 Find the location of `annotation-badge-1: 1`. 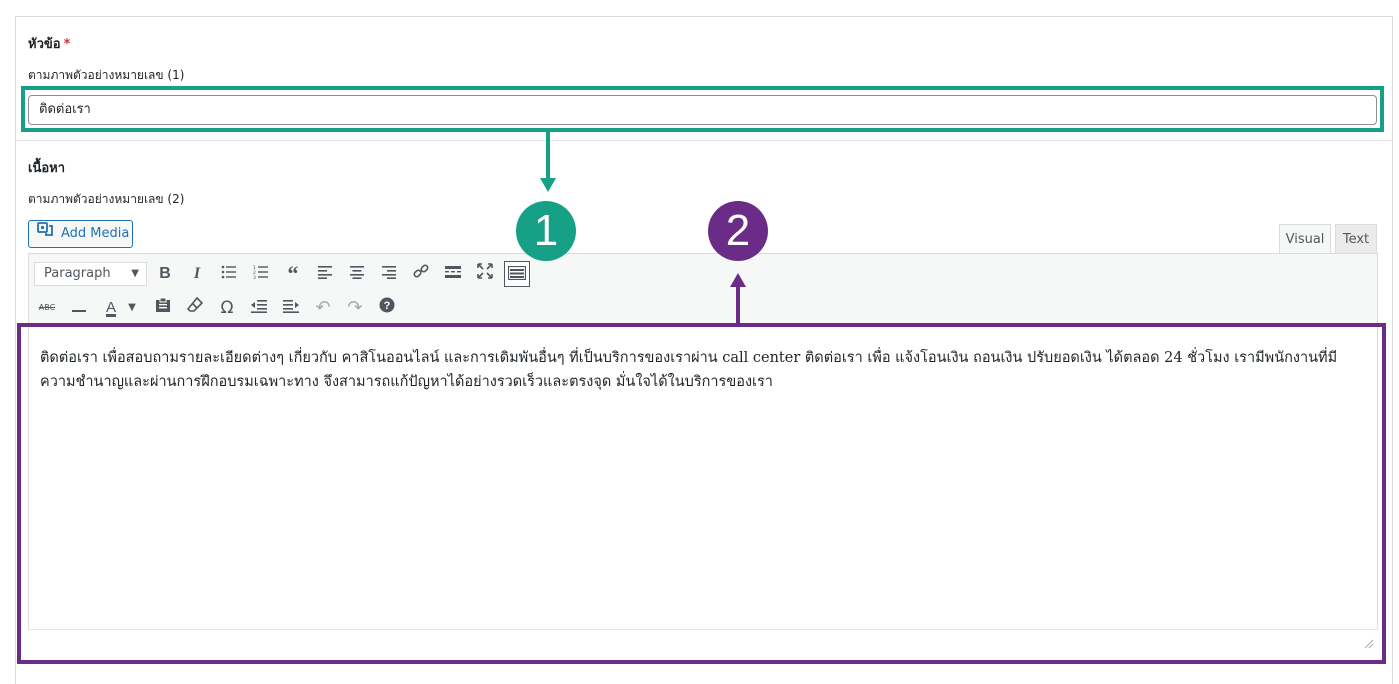

annotation-badge-1: 1 is located at coordinates (546, 231).